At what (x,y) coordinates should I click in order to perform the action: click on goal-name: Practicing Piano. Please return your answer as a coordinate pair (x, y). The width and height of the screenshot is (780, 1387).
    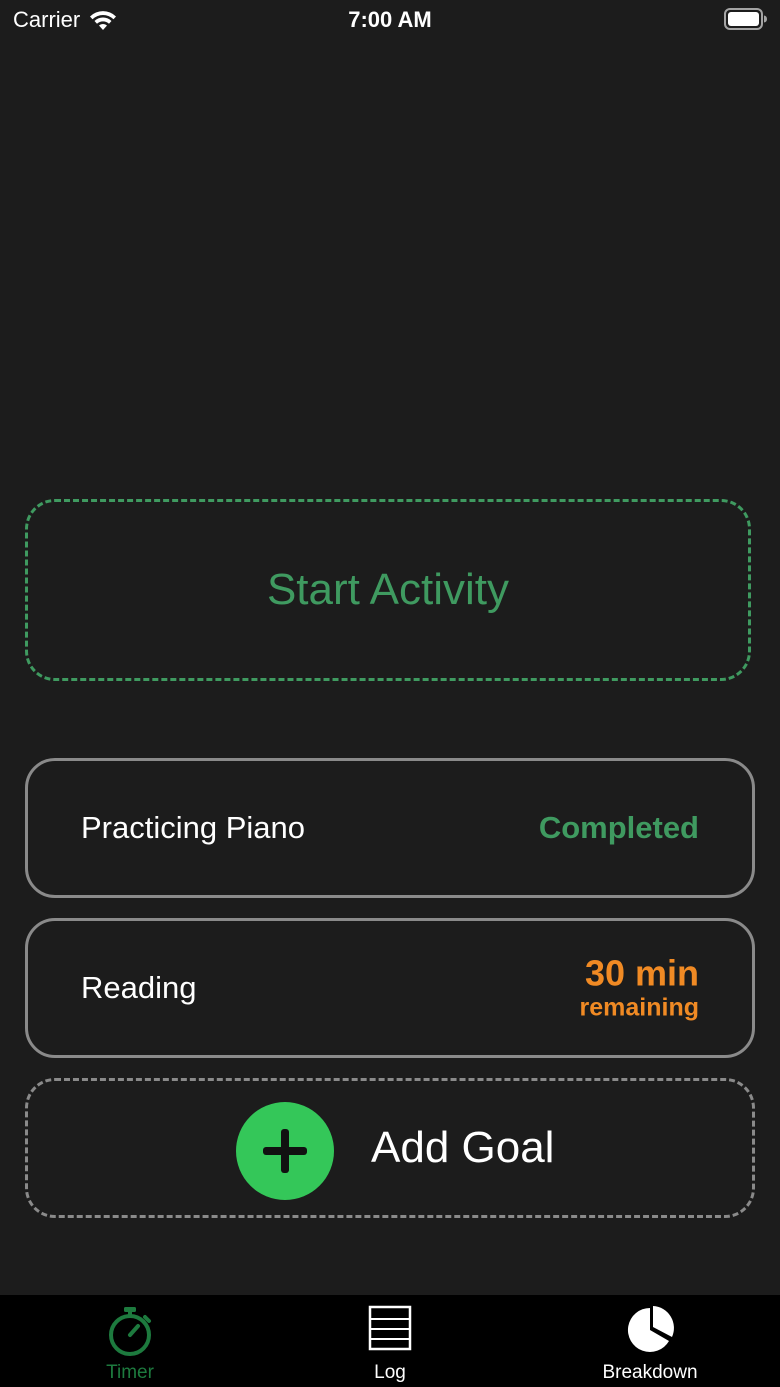
    Looking at the image, I should click on (193, 827).